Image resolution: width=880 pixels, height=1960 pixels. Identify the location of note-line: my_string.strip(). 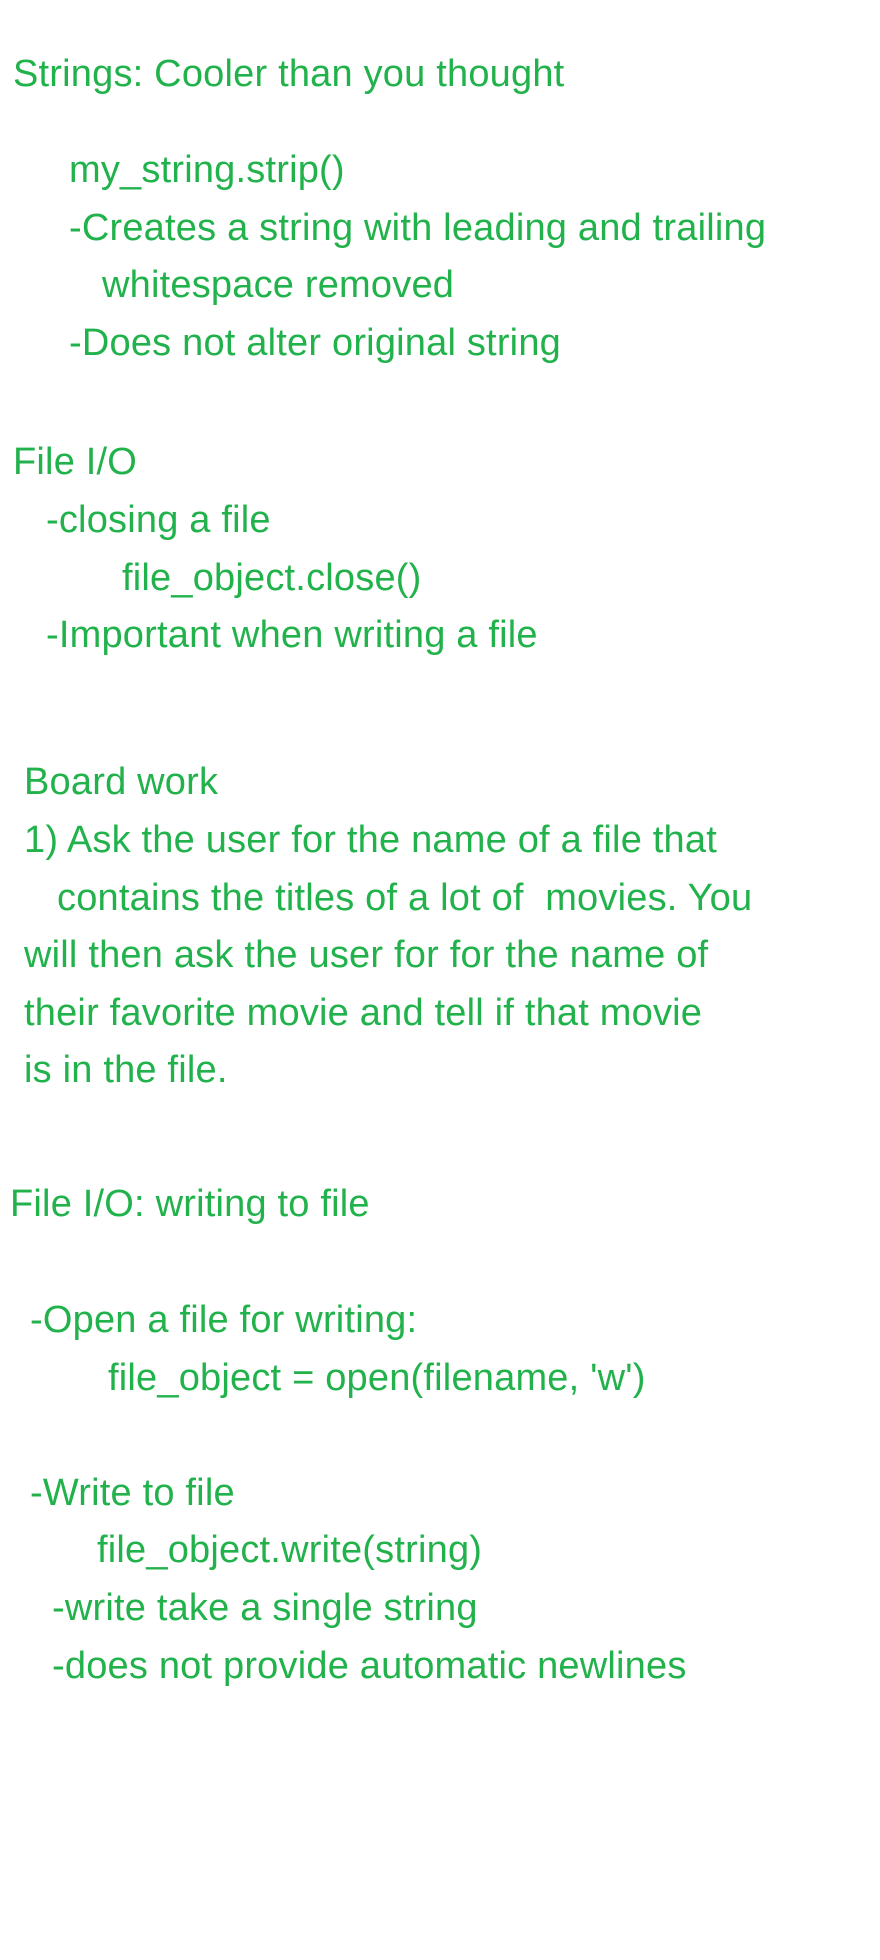
(207, 170).